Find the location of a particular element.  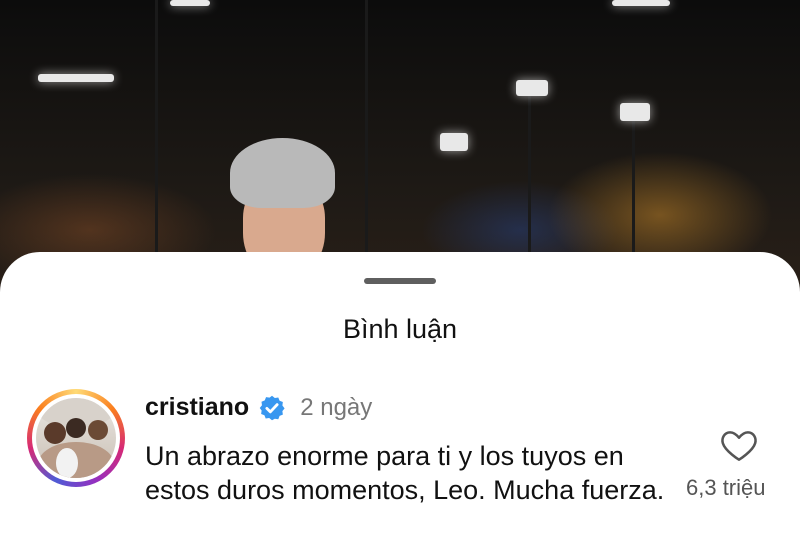

sheet-title: Bình luận is located at coordinates (400, 329).